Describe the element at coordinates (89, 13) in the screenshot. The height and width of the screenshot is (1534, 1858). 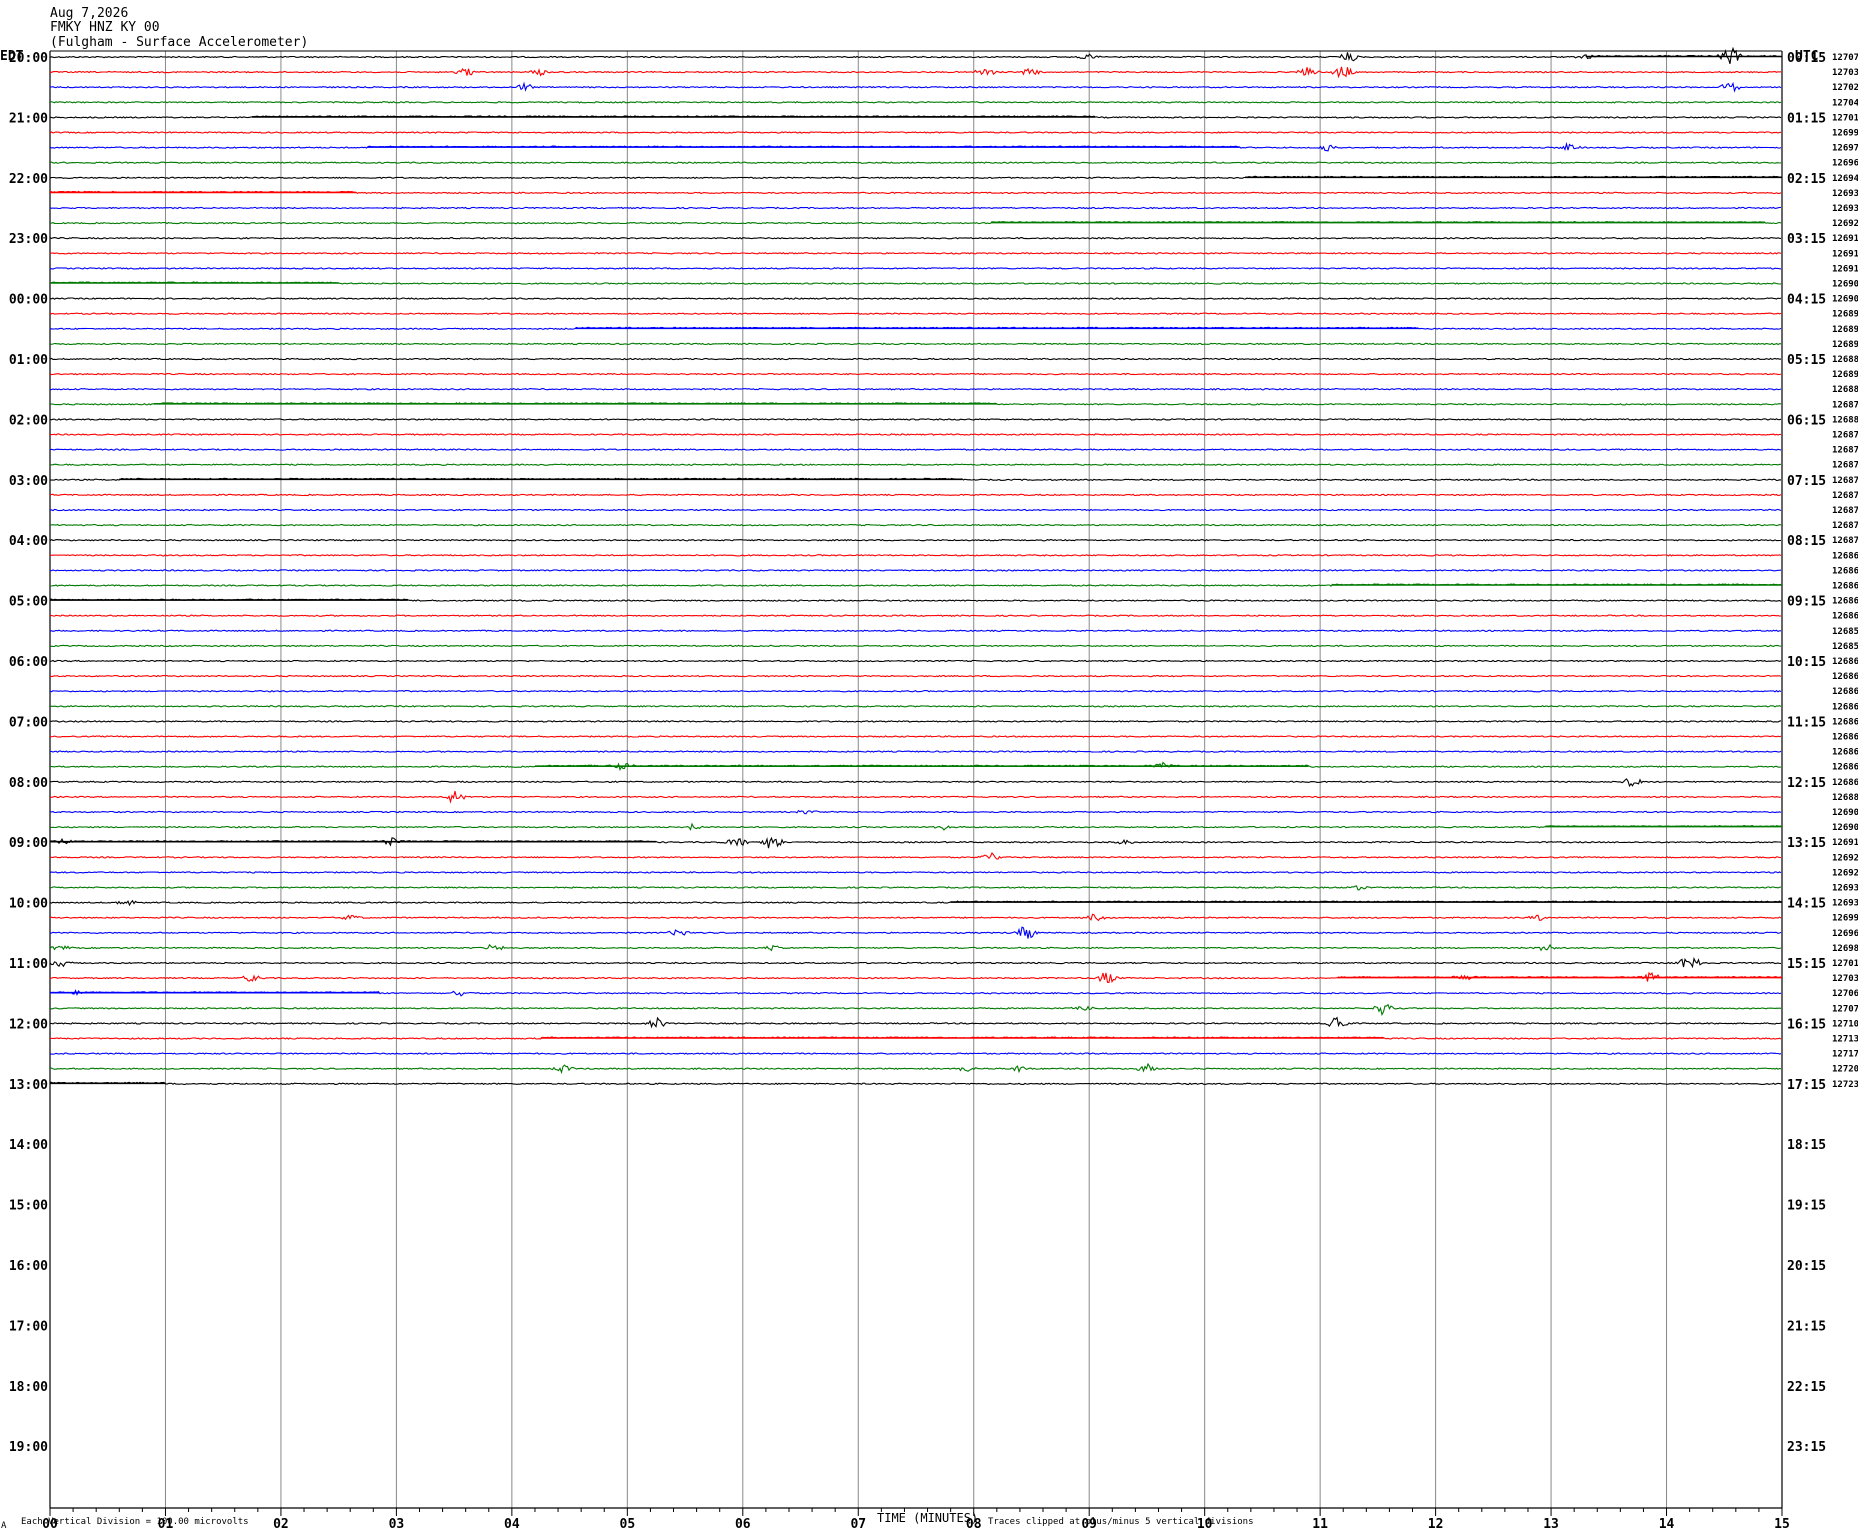
I see `header-date: Aug 7,2026` at that location.